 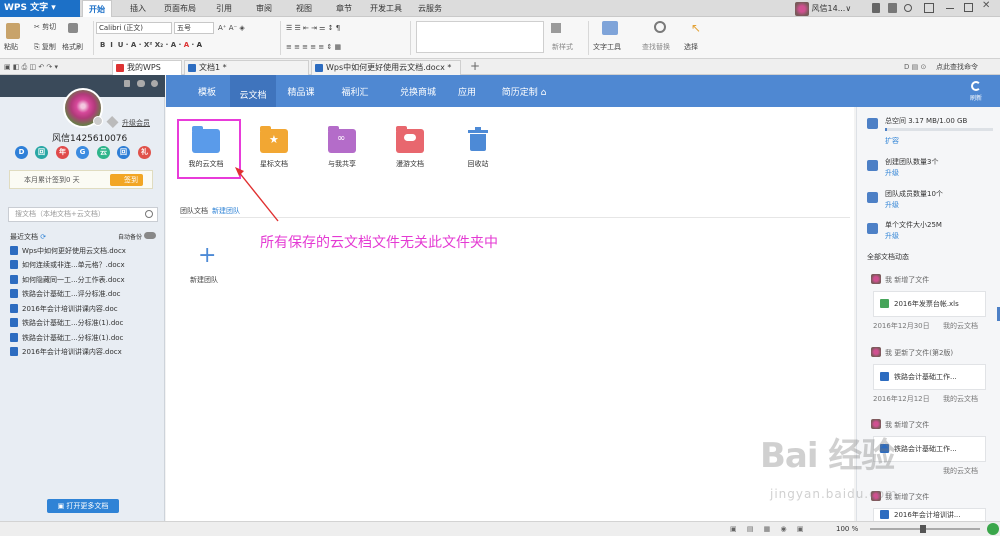 What do you see at coordinates (231, 28) in the screenshot?
I see `grow-font-icon: A⁺ A⁻ ◈` at bounding box center [231, 28].